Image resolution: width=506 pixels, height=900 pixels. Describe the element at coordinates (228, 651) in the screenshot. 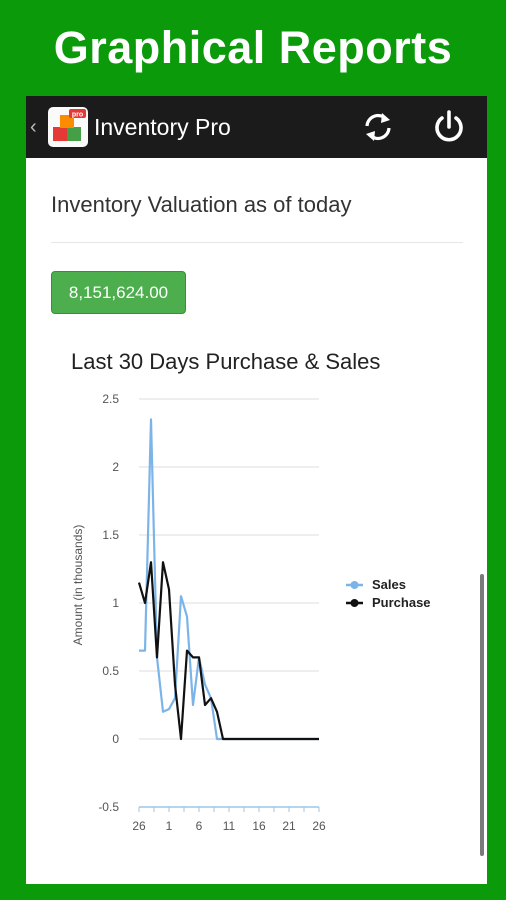

I see `series-line-purchase` at that location.